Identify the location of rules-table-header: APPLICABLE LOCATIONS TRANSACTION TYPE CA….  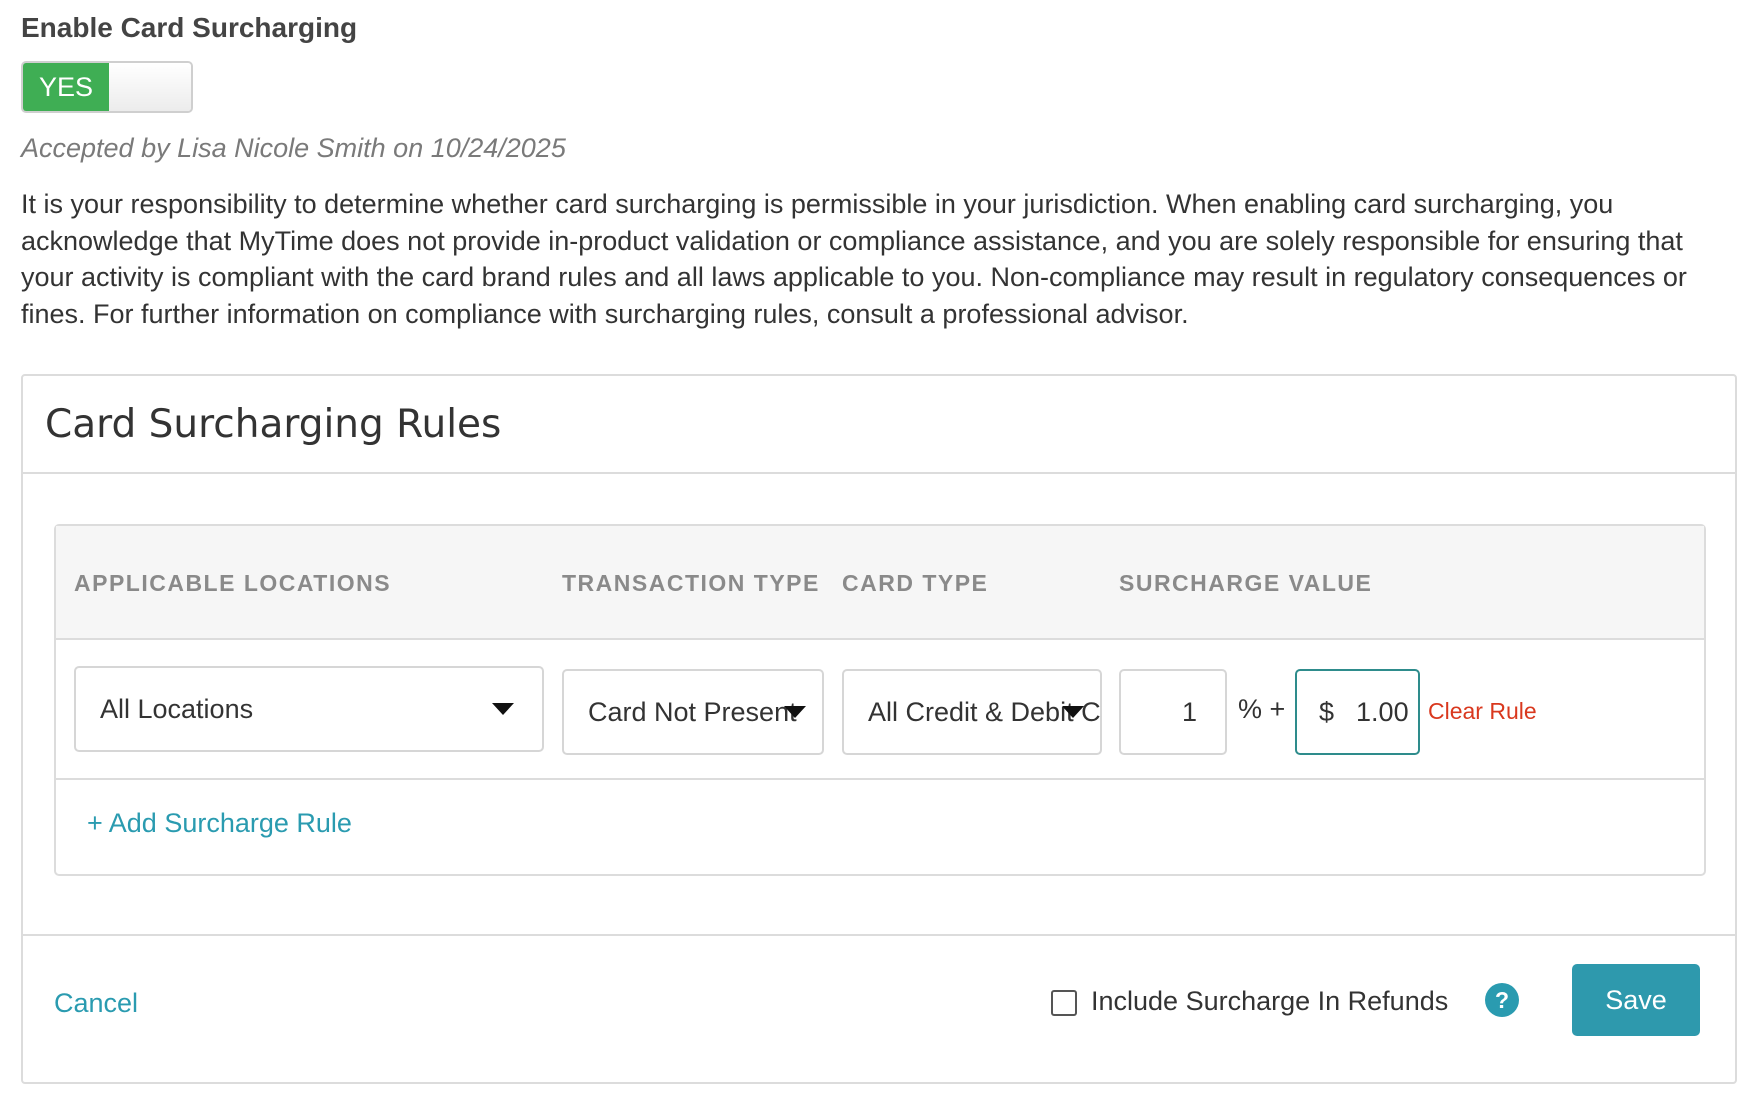
(880, 583).